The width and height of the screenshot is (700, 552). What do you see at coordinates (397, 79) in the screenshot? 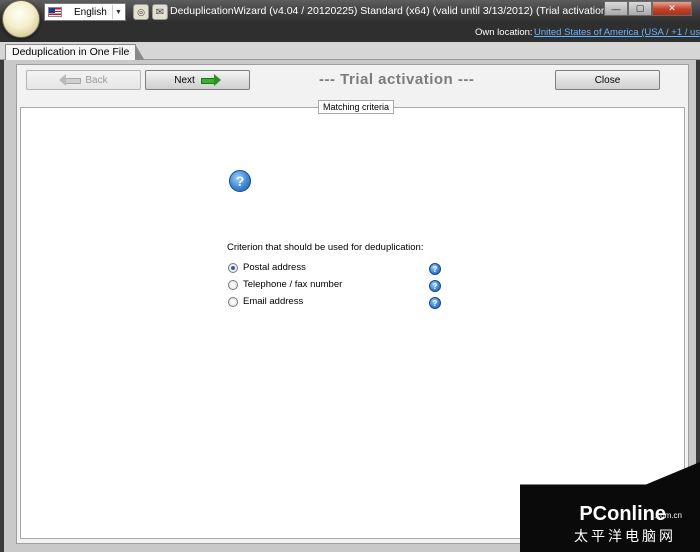
I see `page-title: --- Trial activation ---` at bounding box center [397, 79].